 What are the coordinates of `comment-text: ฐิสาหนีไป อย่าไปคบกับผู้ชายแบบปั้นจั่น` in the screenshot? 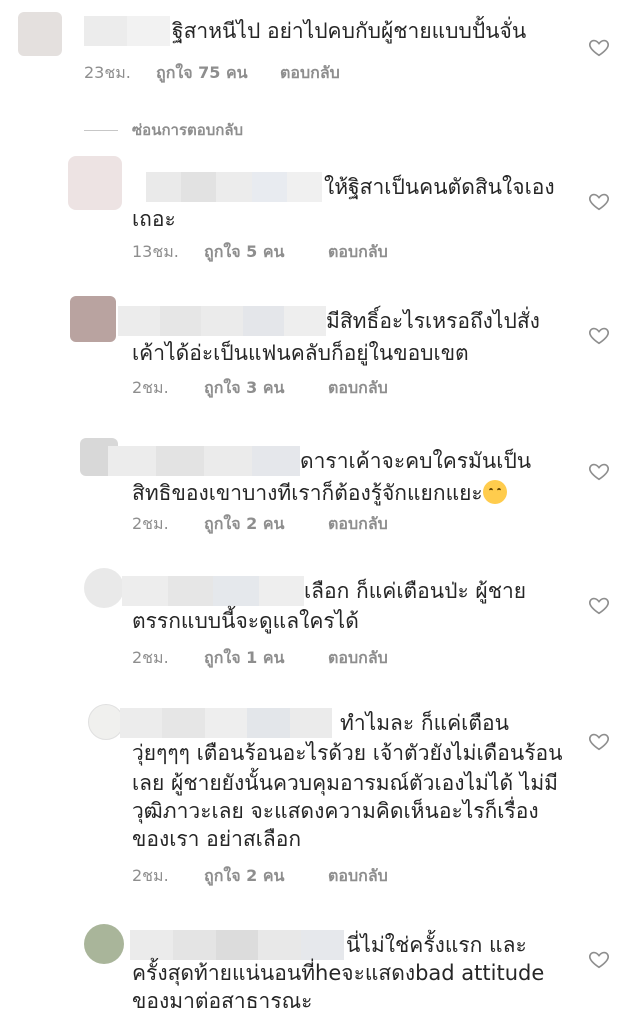 It's located at (349, 31).